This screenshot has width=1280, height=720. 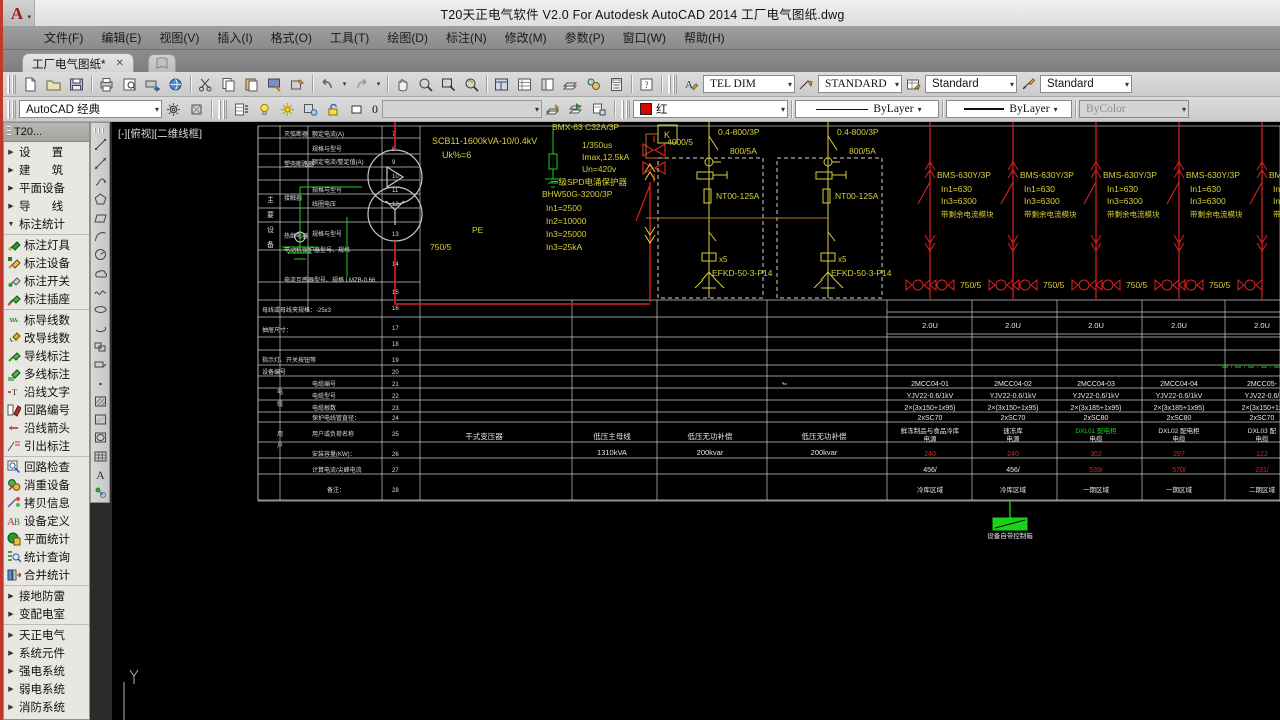 What do you see at coordinates (425, 84) in the screenshot?
I see `zoom-realtime-button` at bounding box center [425, 84].